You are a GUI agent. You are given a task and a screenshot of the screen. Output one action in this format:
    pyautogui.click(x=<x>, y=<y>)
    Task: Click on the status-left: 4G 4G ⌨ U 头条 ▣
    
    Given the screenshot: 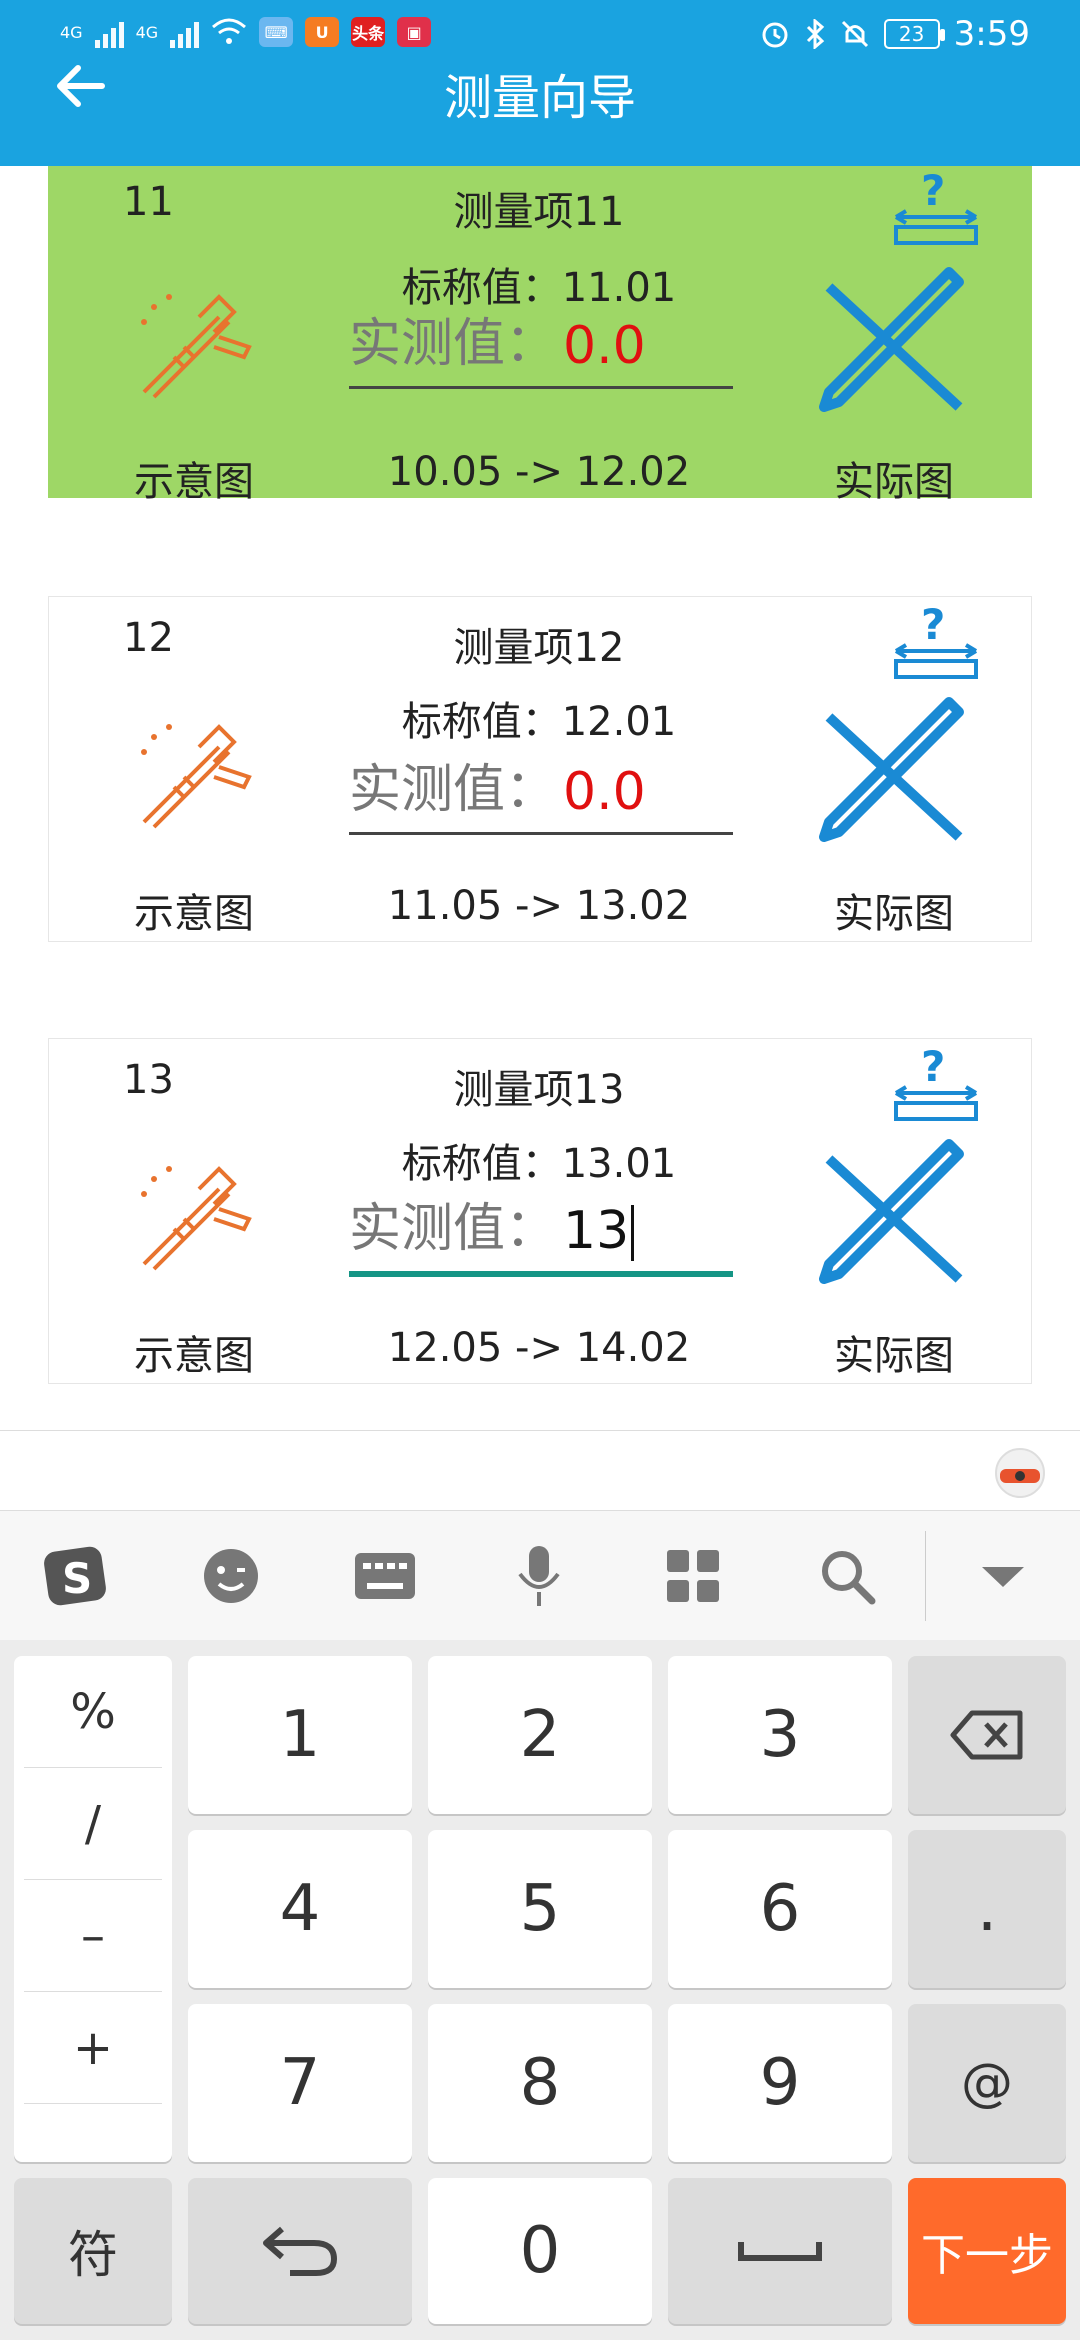 What is the action you would take?
    pyautogui.click(x=246, y=32)
    